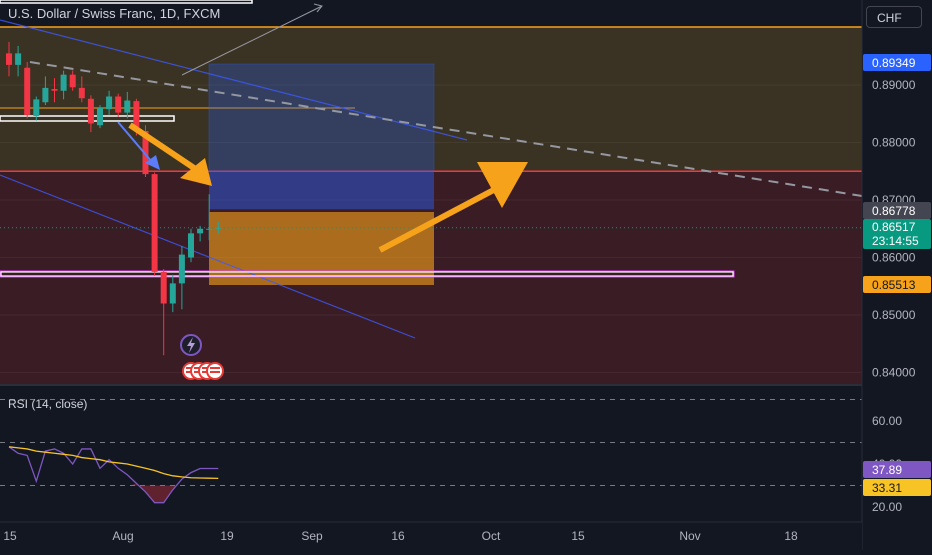  I want to click on symbol-title: U.S. Dollar / Swiss Franc, 1D, FXCM, so click(114, 13).